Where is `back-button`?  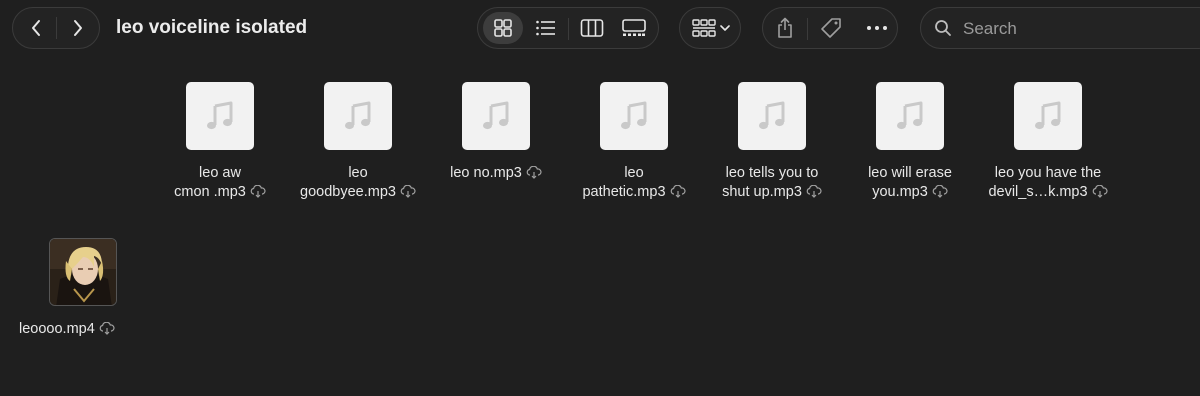 back-button is located at coordinates (36, 28).